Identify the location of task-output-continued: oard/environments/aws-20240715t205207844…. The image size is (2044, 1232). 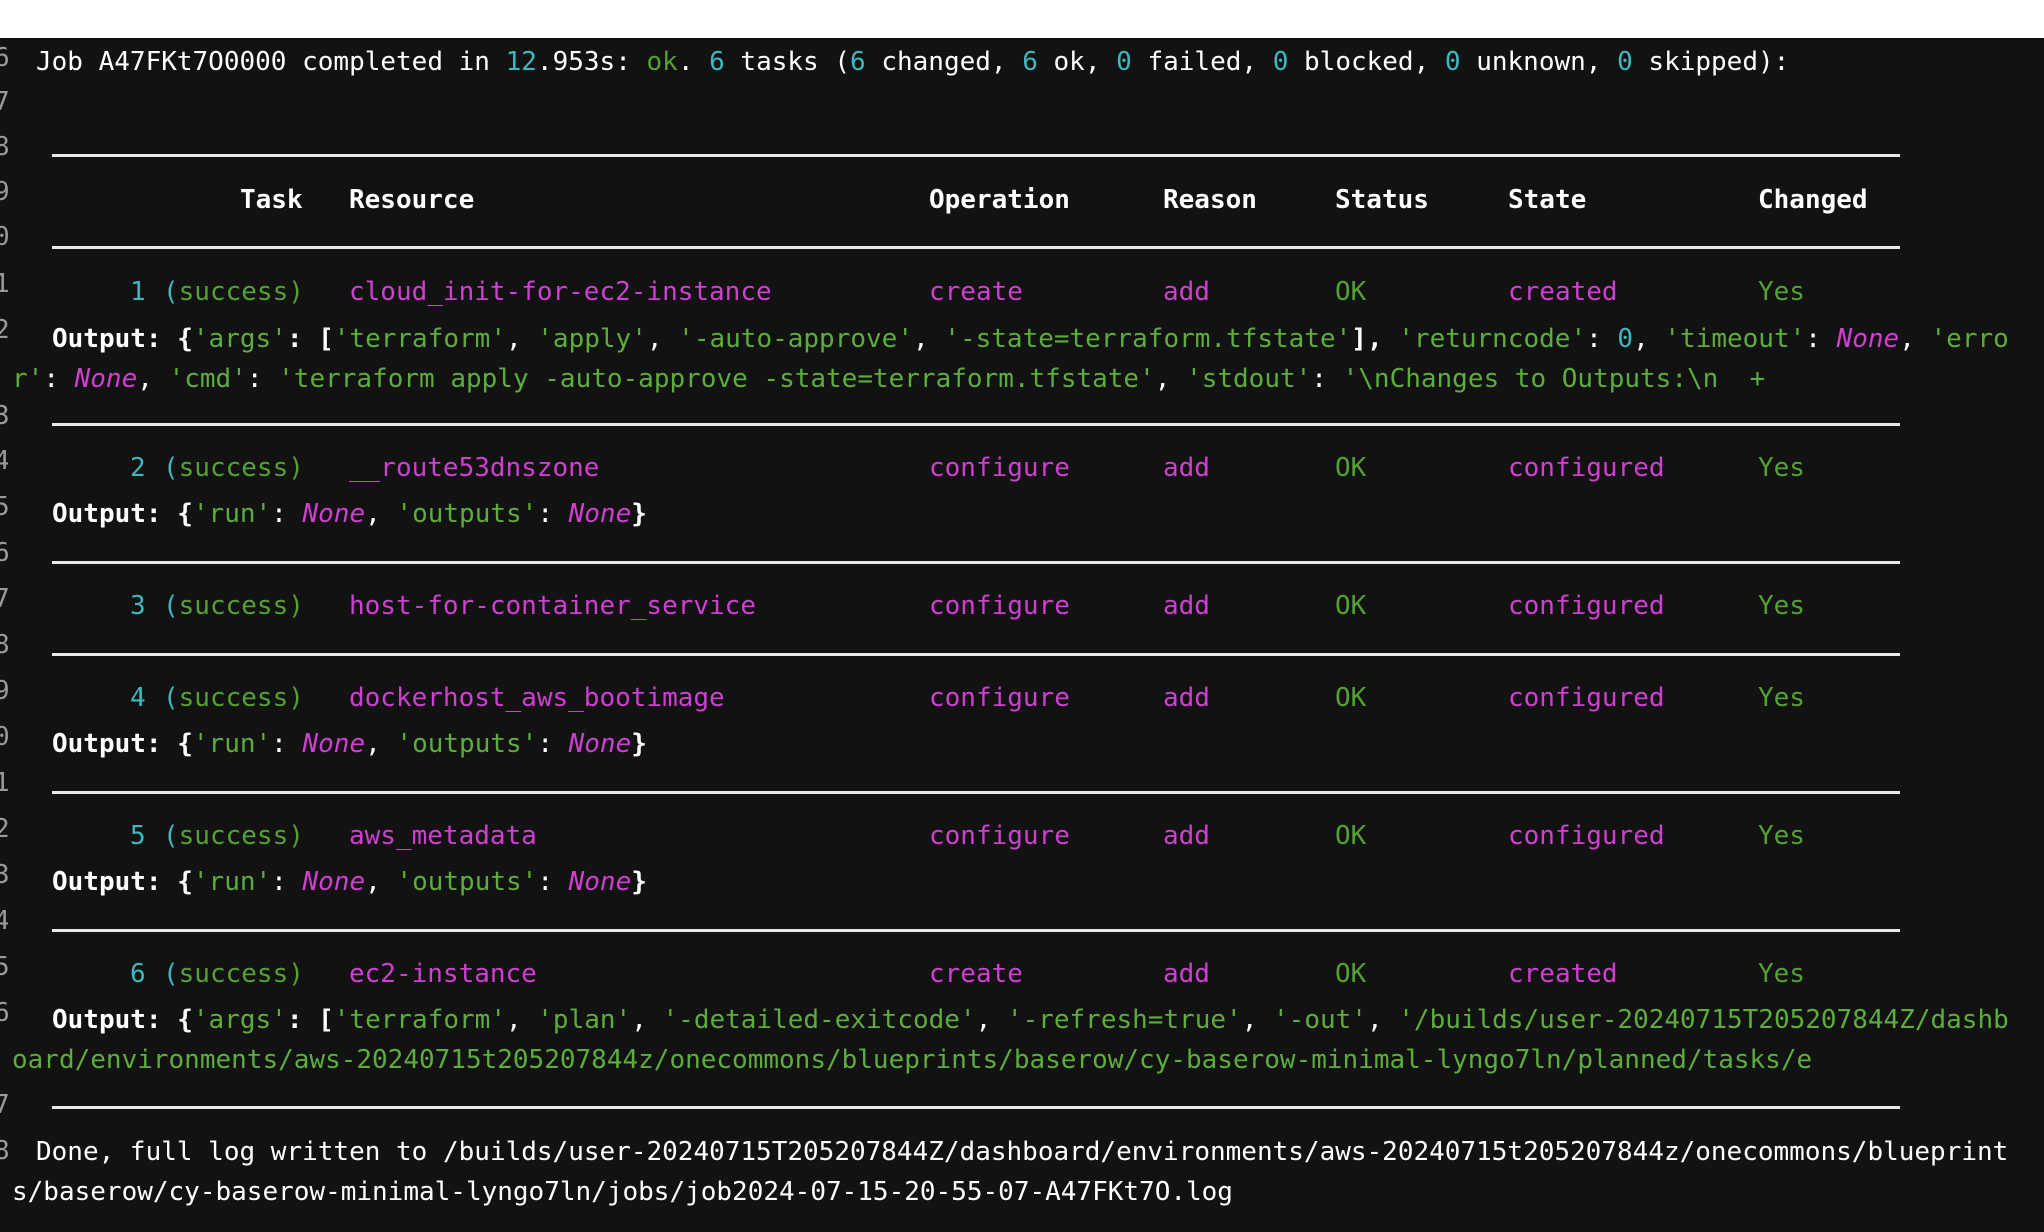
(912, 1060).